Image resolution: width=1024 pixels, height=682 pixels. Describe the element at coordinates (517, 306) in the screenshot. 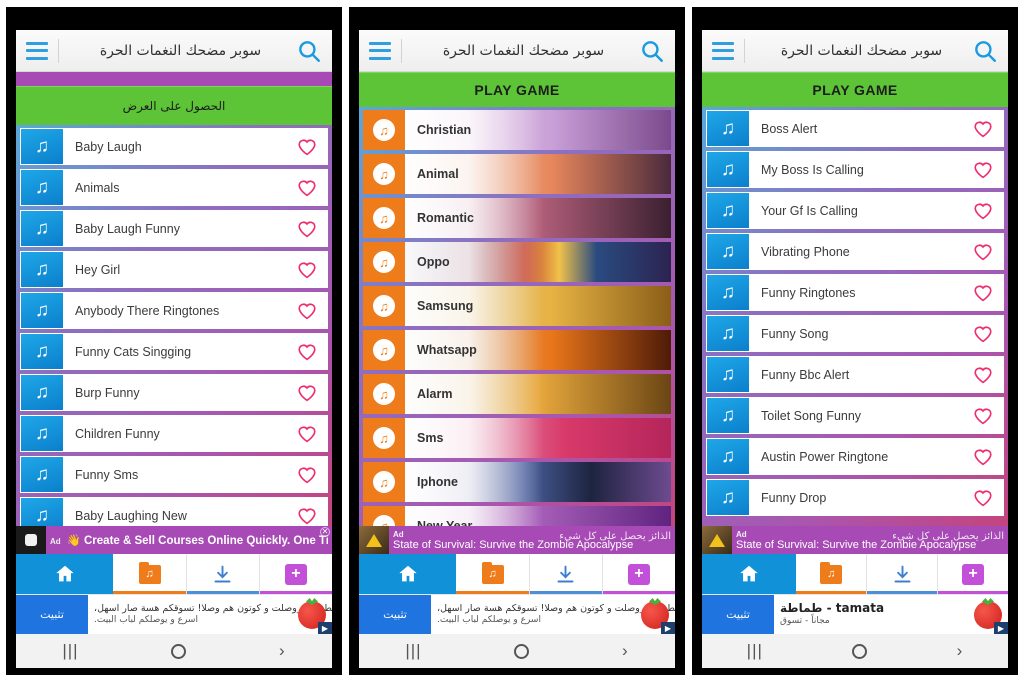

I see `list-item: ♫ Samsung` at that location.